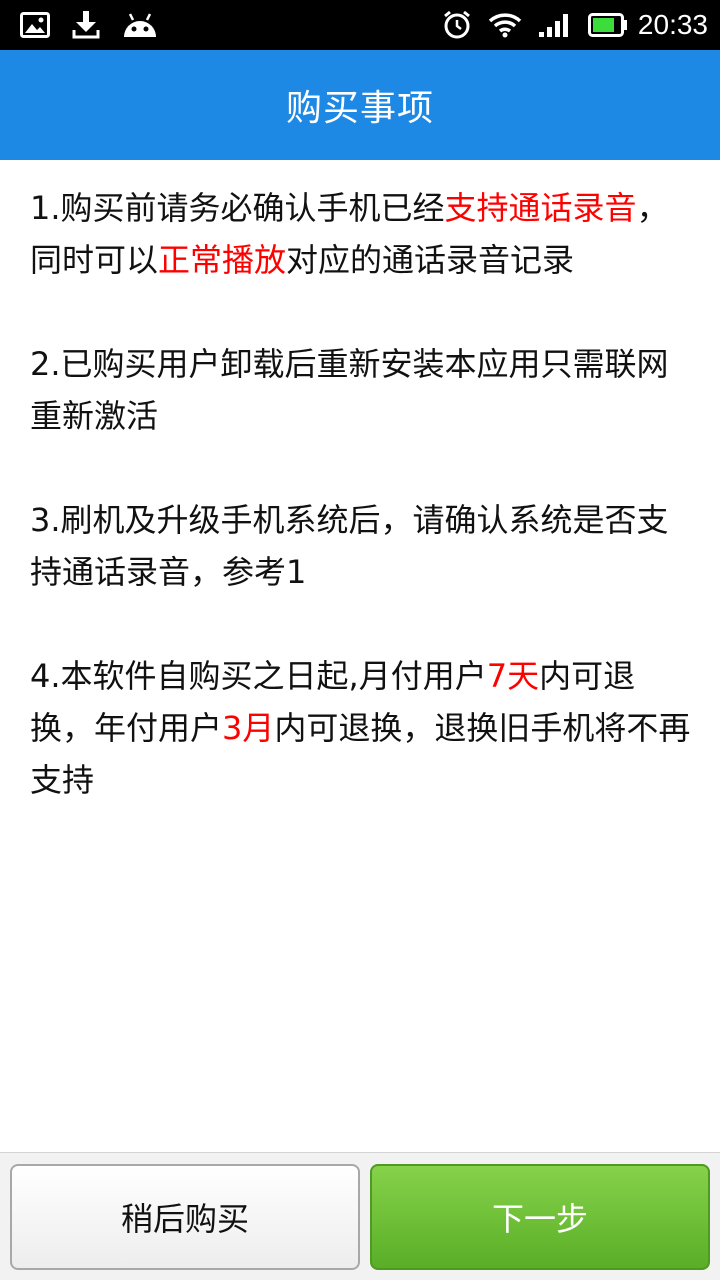  What do you see at coordinates (349, 546) in the screenshot?
I see `notice-text: 3.刷机及升级手机系统后，请确认系统是否支持通话录音，参考1` at bounding box center [349, 546].